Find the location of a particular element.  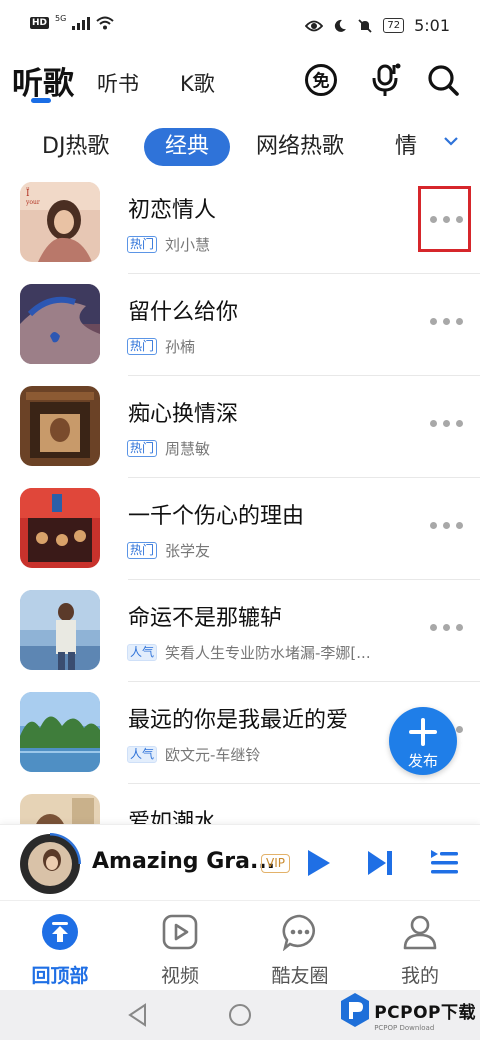

song-title: 初恋情人 is located at coordinates (172, 210).